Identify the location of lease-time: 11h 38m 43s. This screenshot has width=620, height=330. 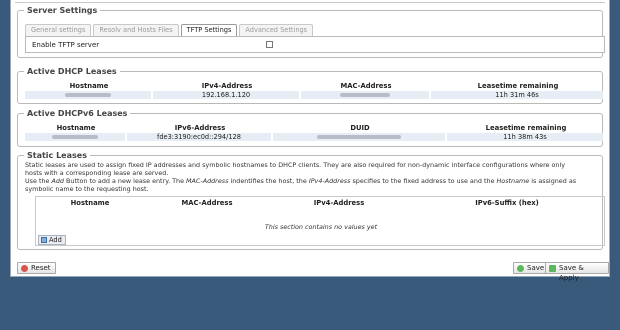
(526, 137).